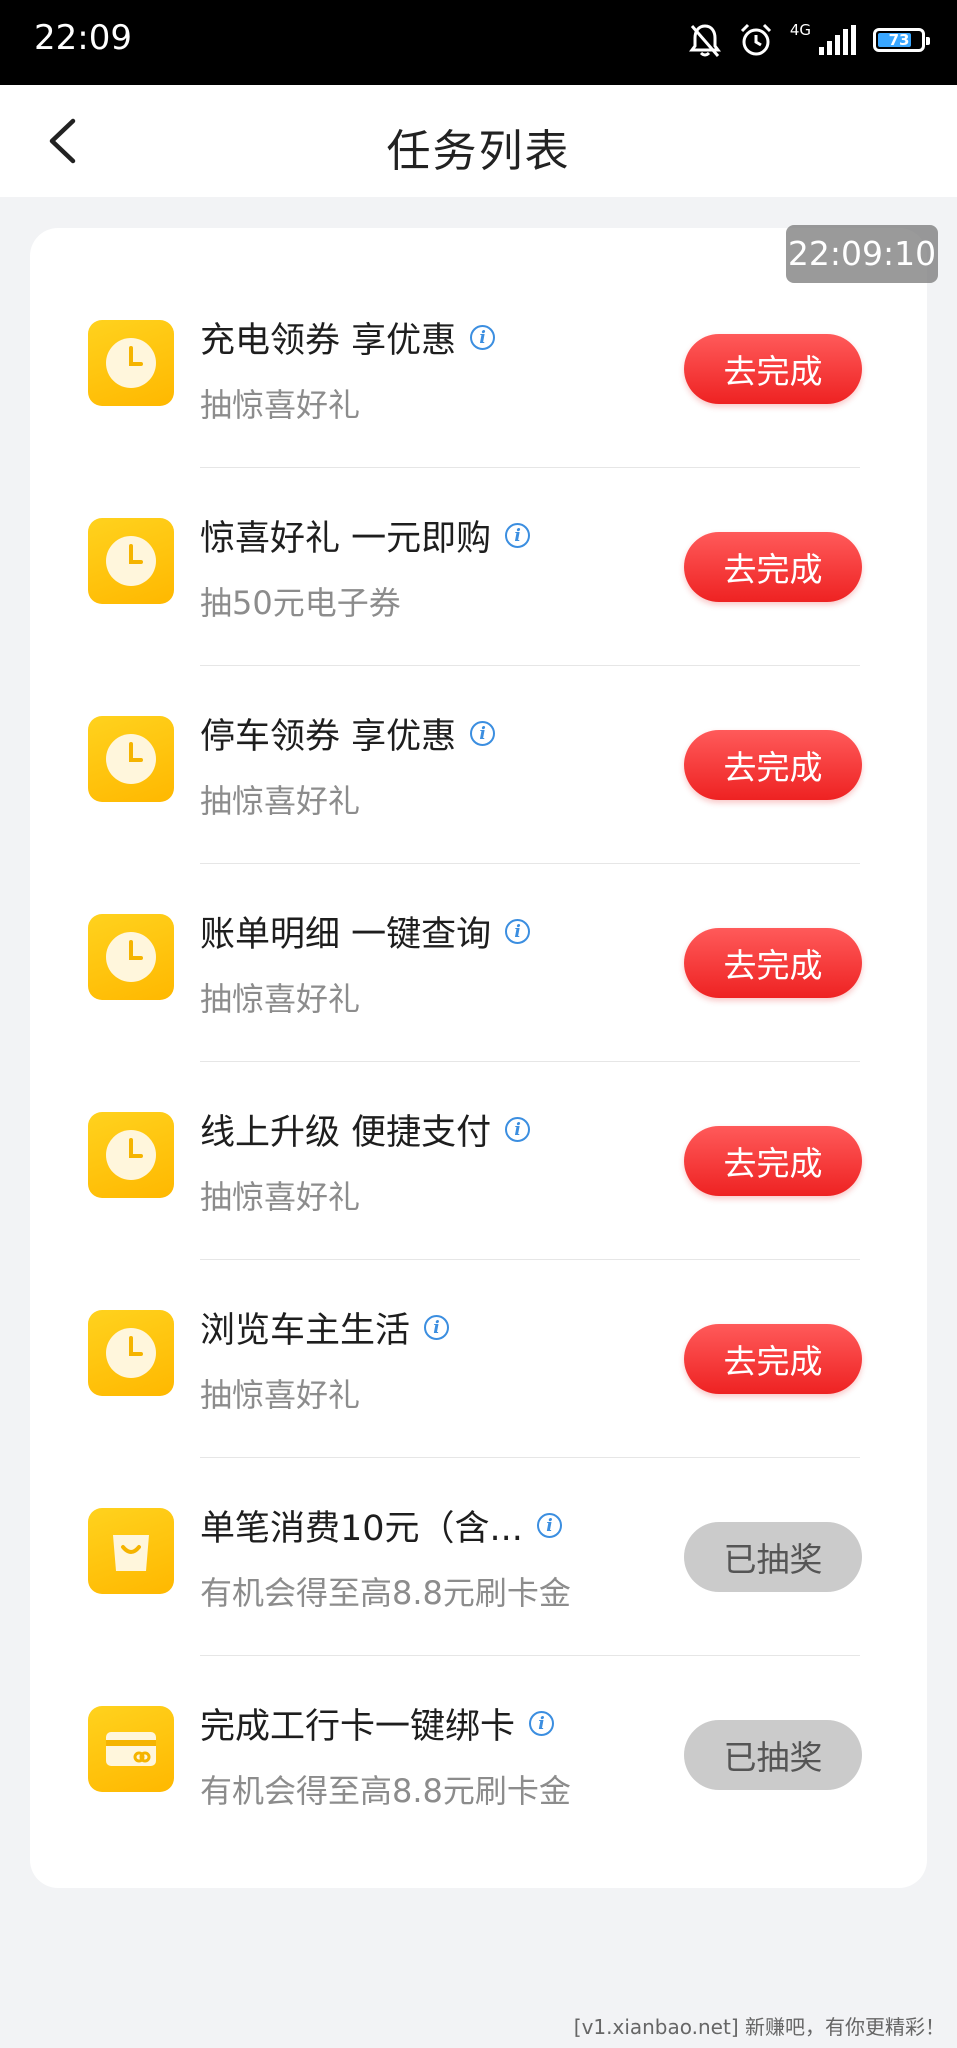 Image resolution: width=957 pixels, height=2048 pixels. What do you see at coordinates (759, 2027) in the screenshot?
I see `watermark: [v1.xianbao.net] 新赚吧，有你更精彩！` at bounding box center [759, 2027].